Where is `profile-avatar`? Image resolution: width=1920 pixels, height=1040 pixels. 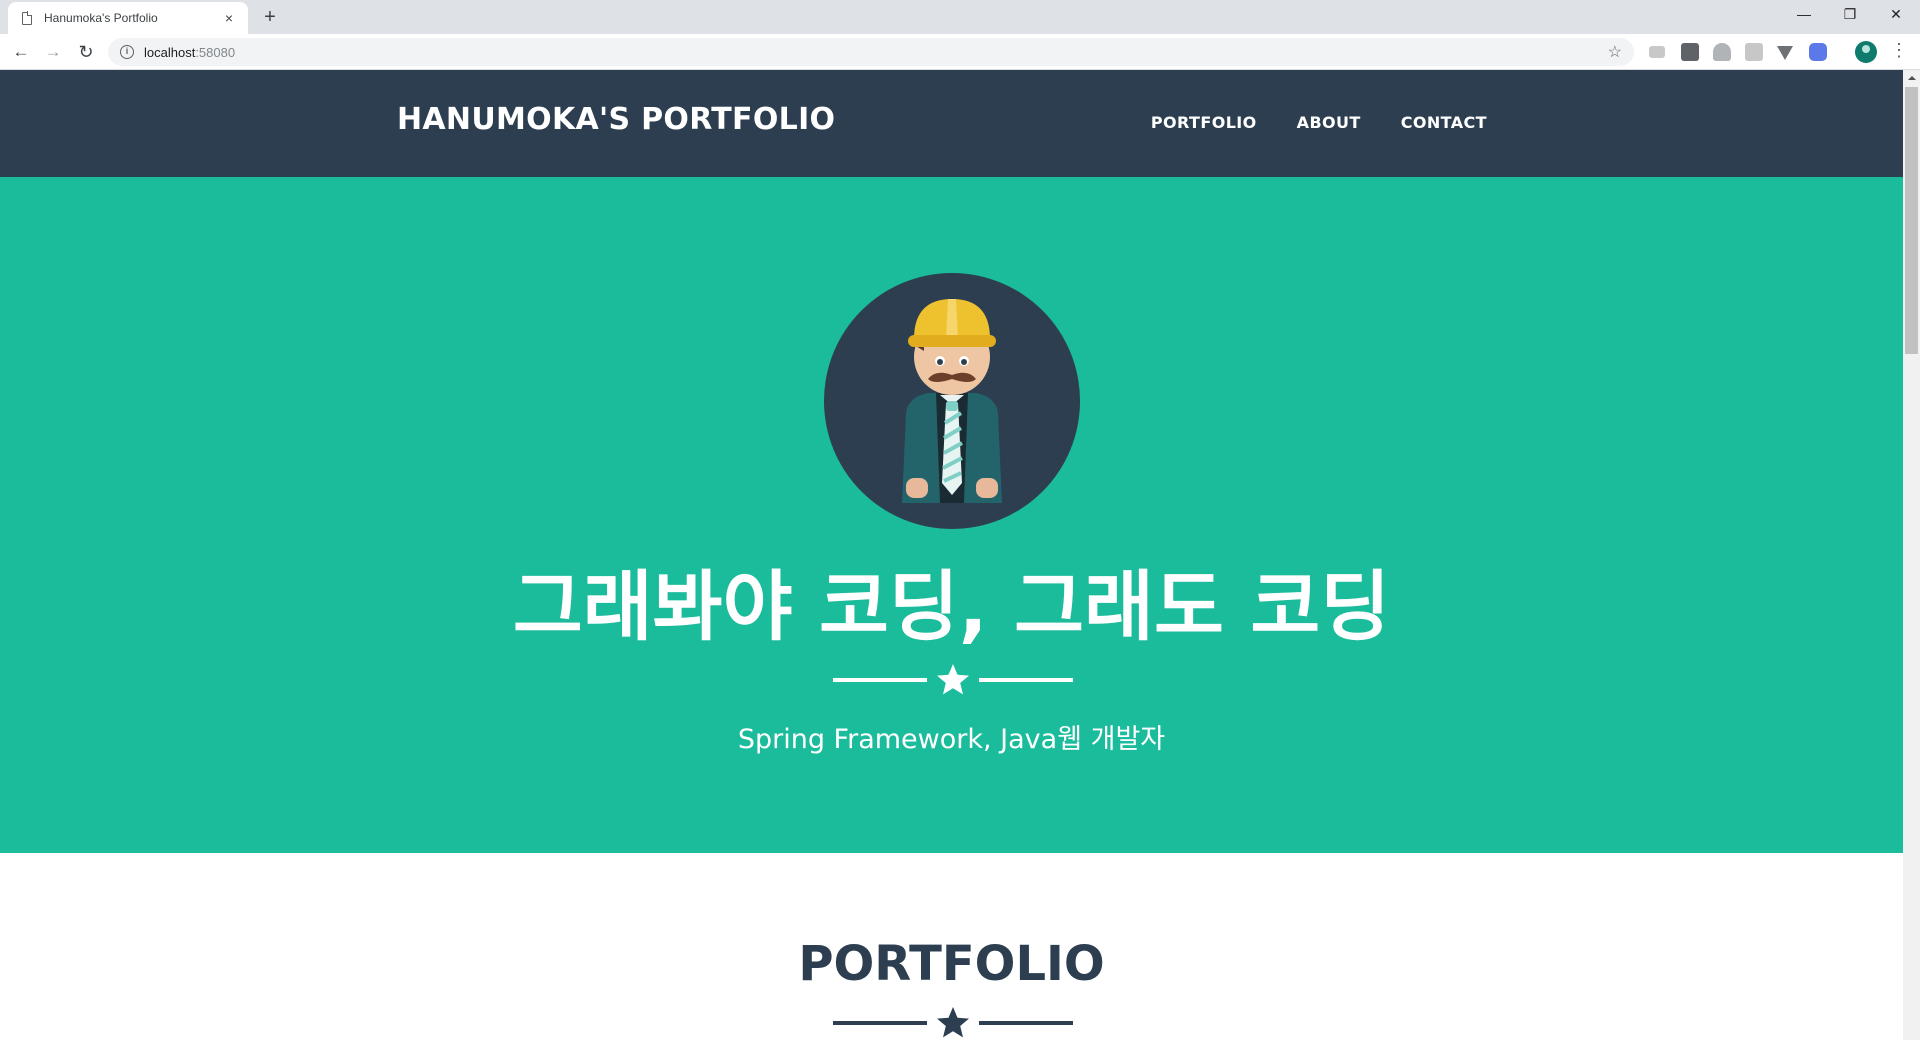 profile-avatar is located at coordinates (1866, 52).